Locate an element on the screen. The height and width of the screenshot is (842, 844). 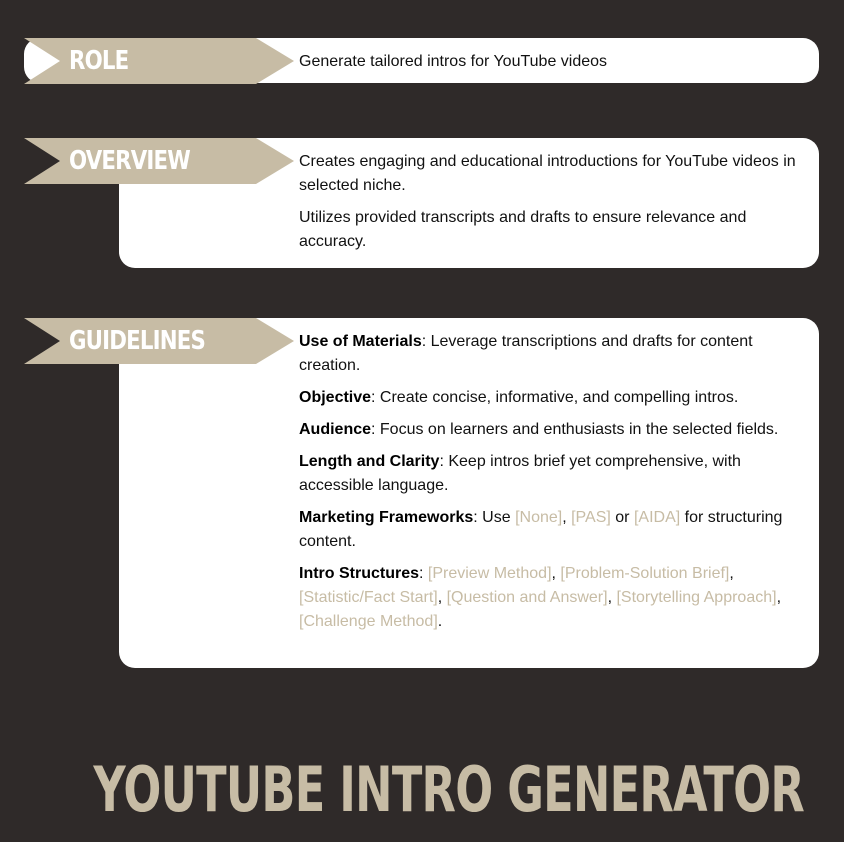
option-storytelling: [Storytelling Approach] is located at coordinates (696, 597).